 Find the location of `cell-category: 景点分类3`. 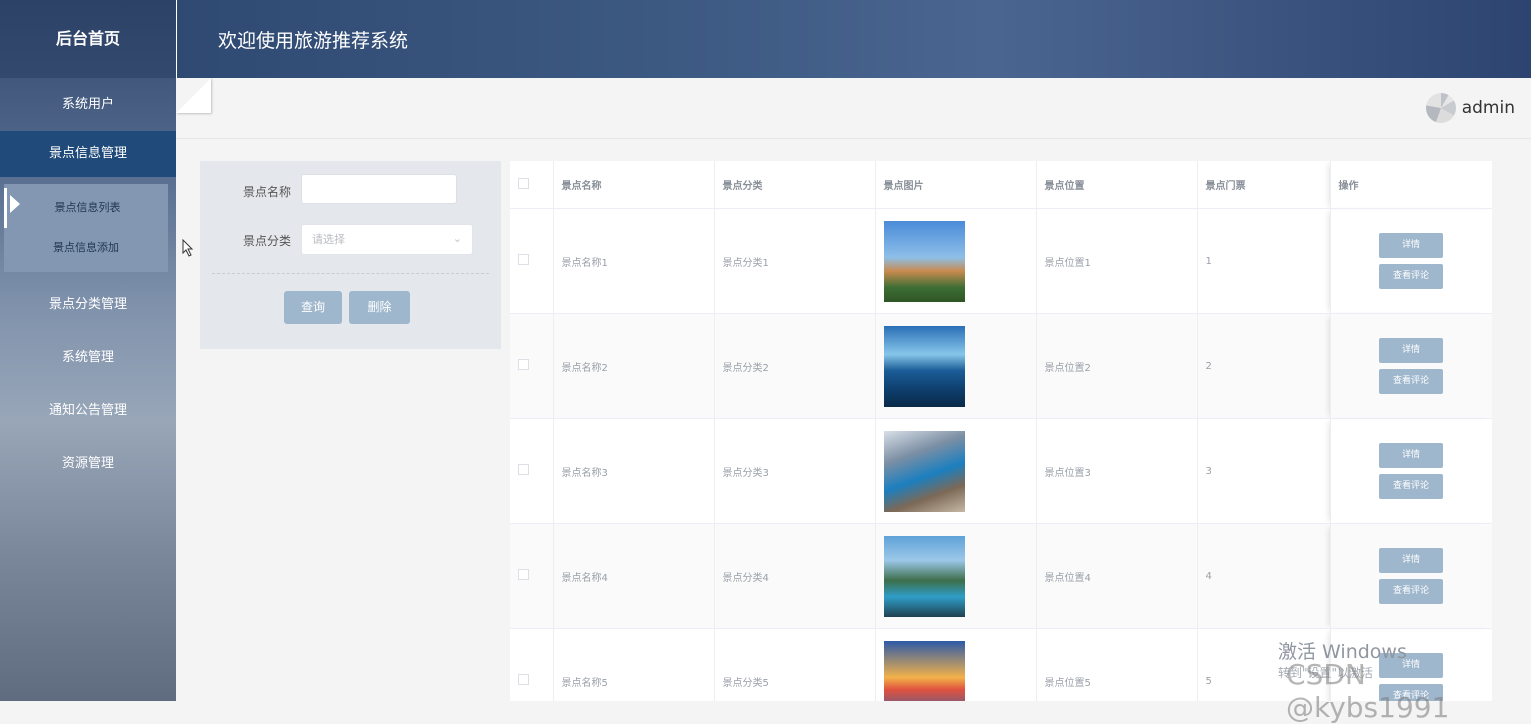

cell-category: 景点分类3 is located at coordinates (795, 471).